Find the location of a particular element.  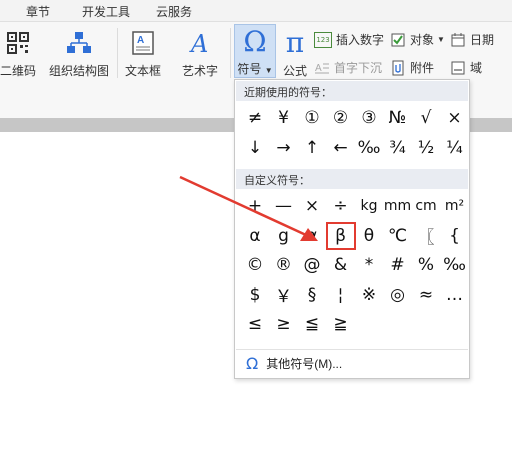

qr-code-icon is located at coordinates (18, 43).